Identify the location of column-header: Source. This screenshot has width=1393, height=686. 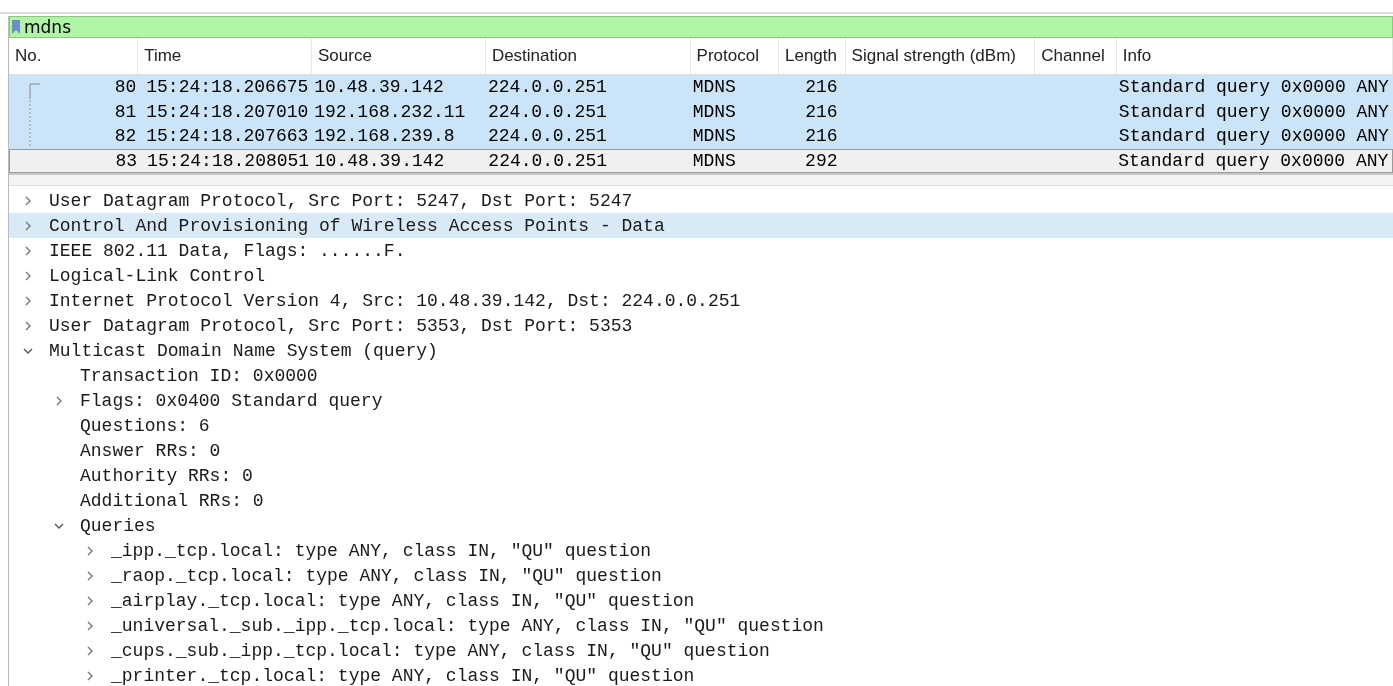
(399, 56).